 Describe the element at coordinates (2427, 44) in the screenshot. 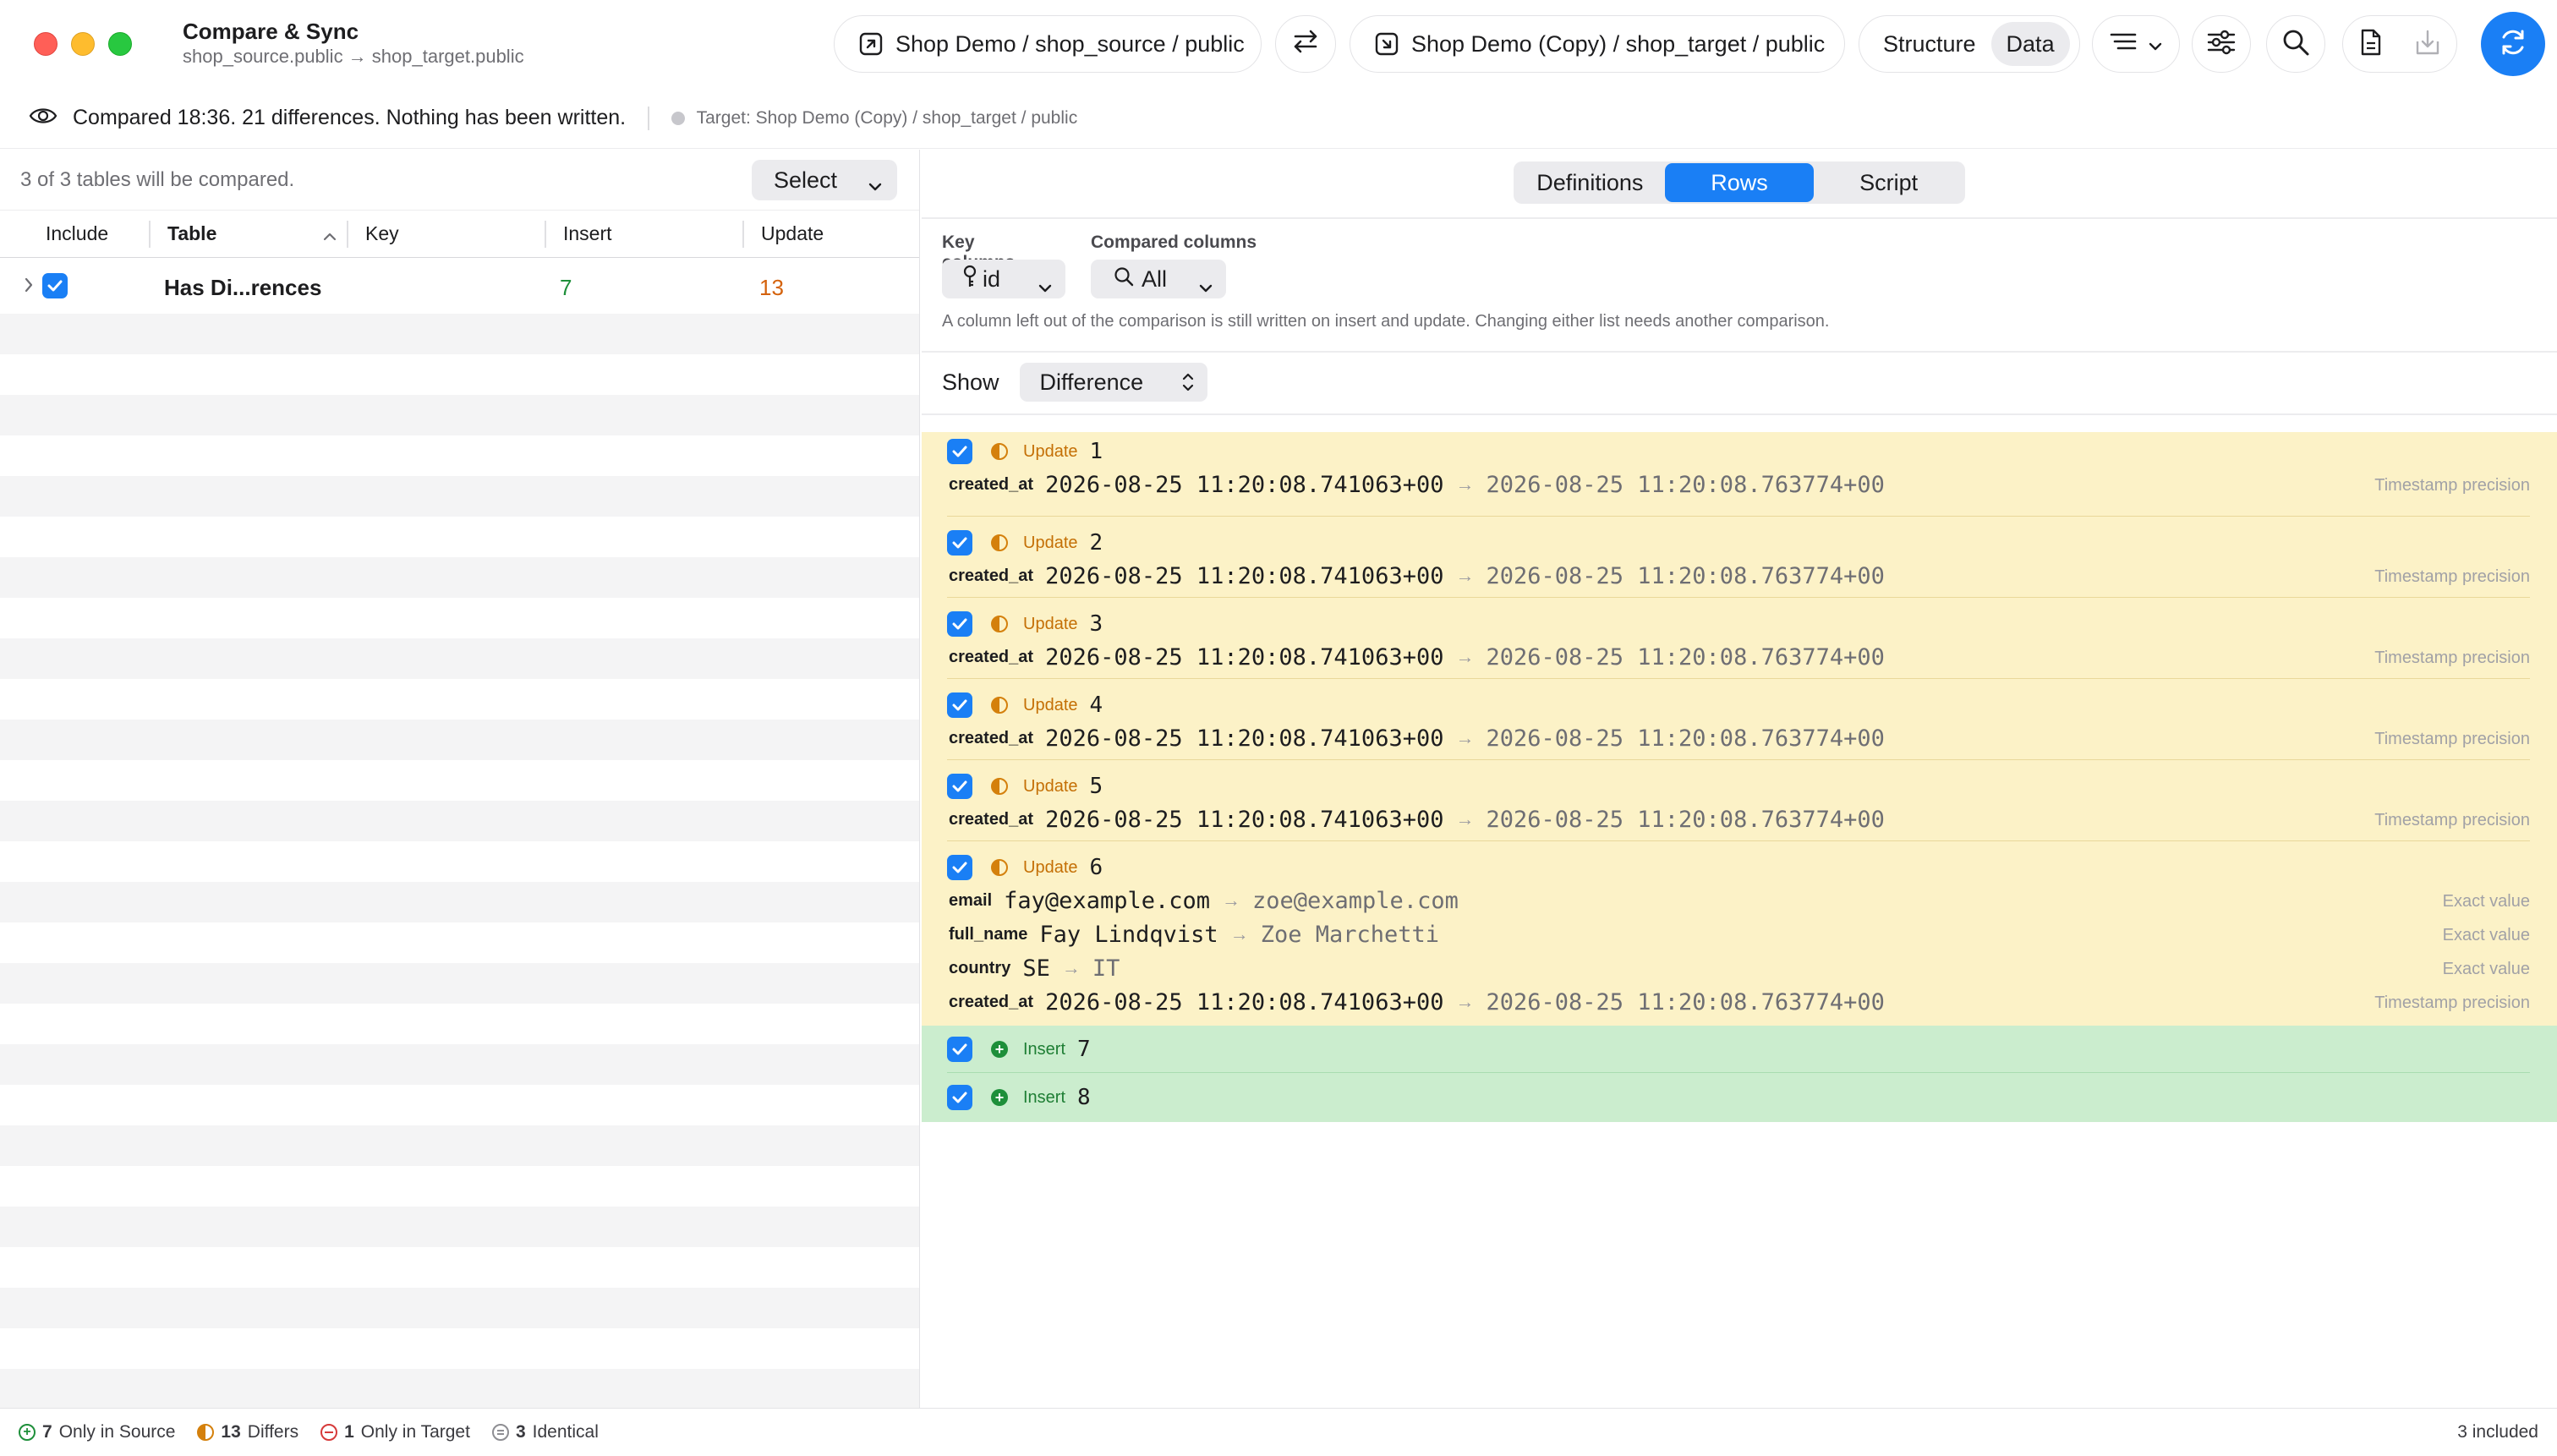

I see `download-icon` at that location.